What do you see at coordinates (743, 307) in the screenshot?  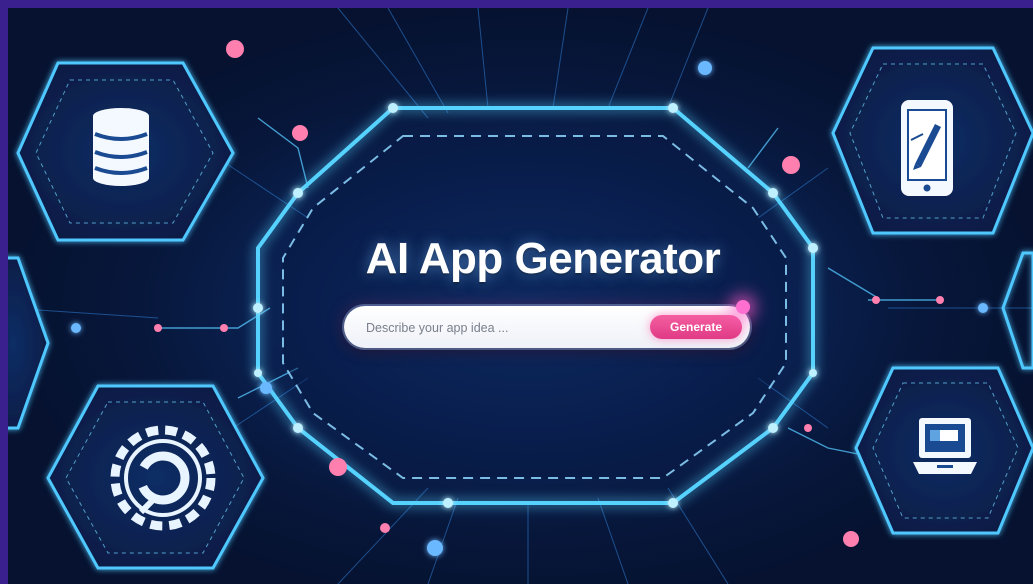 I see `glow-accent` at bounding box center [743, 307].